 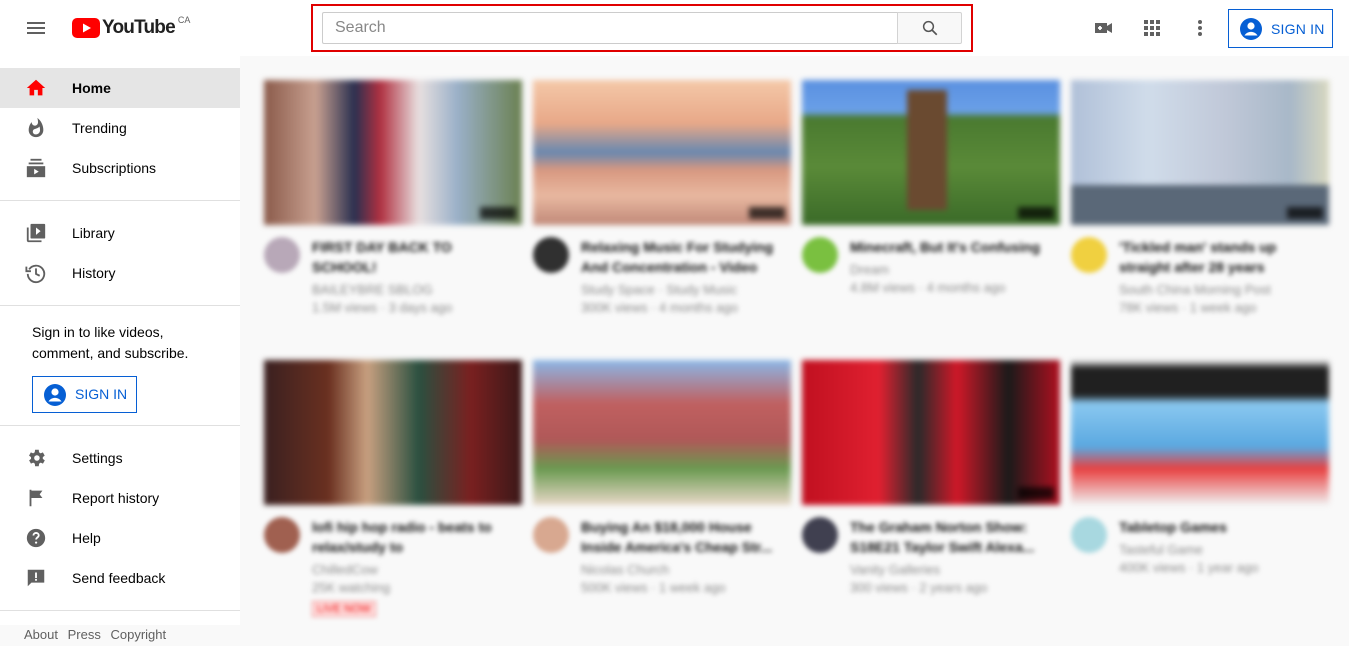 I want to click on sidebar-item-history: History, so click(x=120, y=273).